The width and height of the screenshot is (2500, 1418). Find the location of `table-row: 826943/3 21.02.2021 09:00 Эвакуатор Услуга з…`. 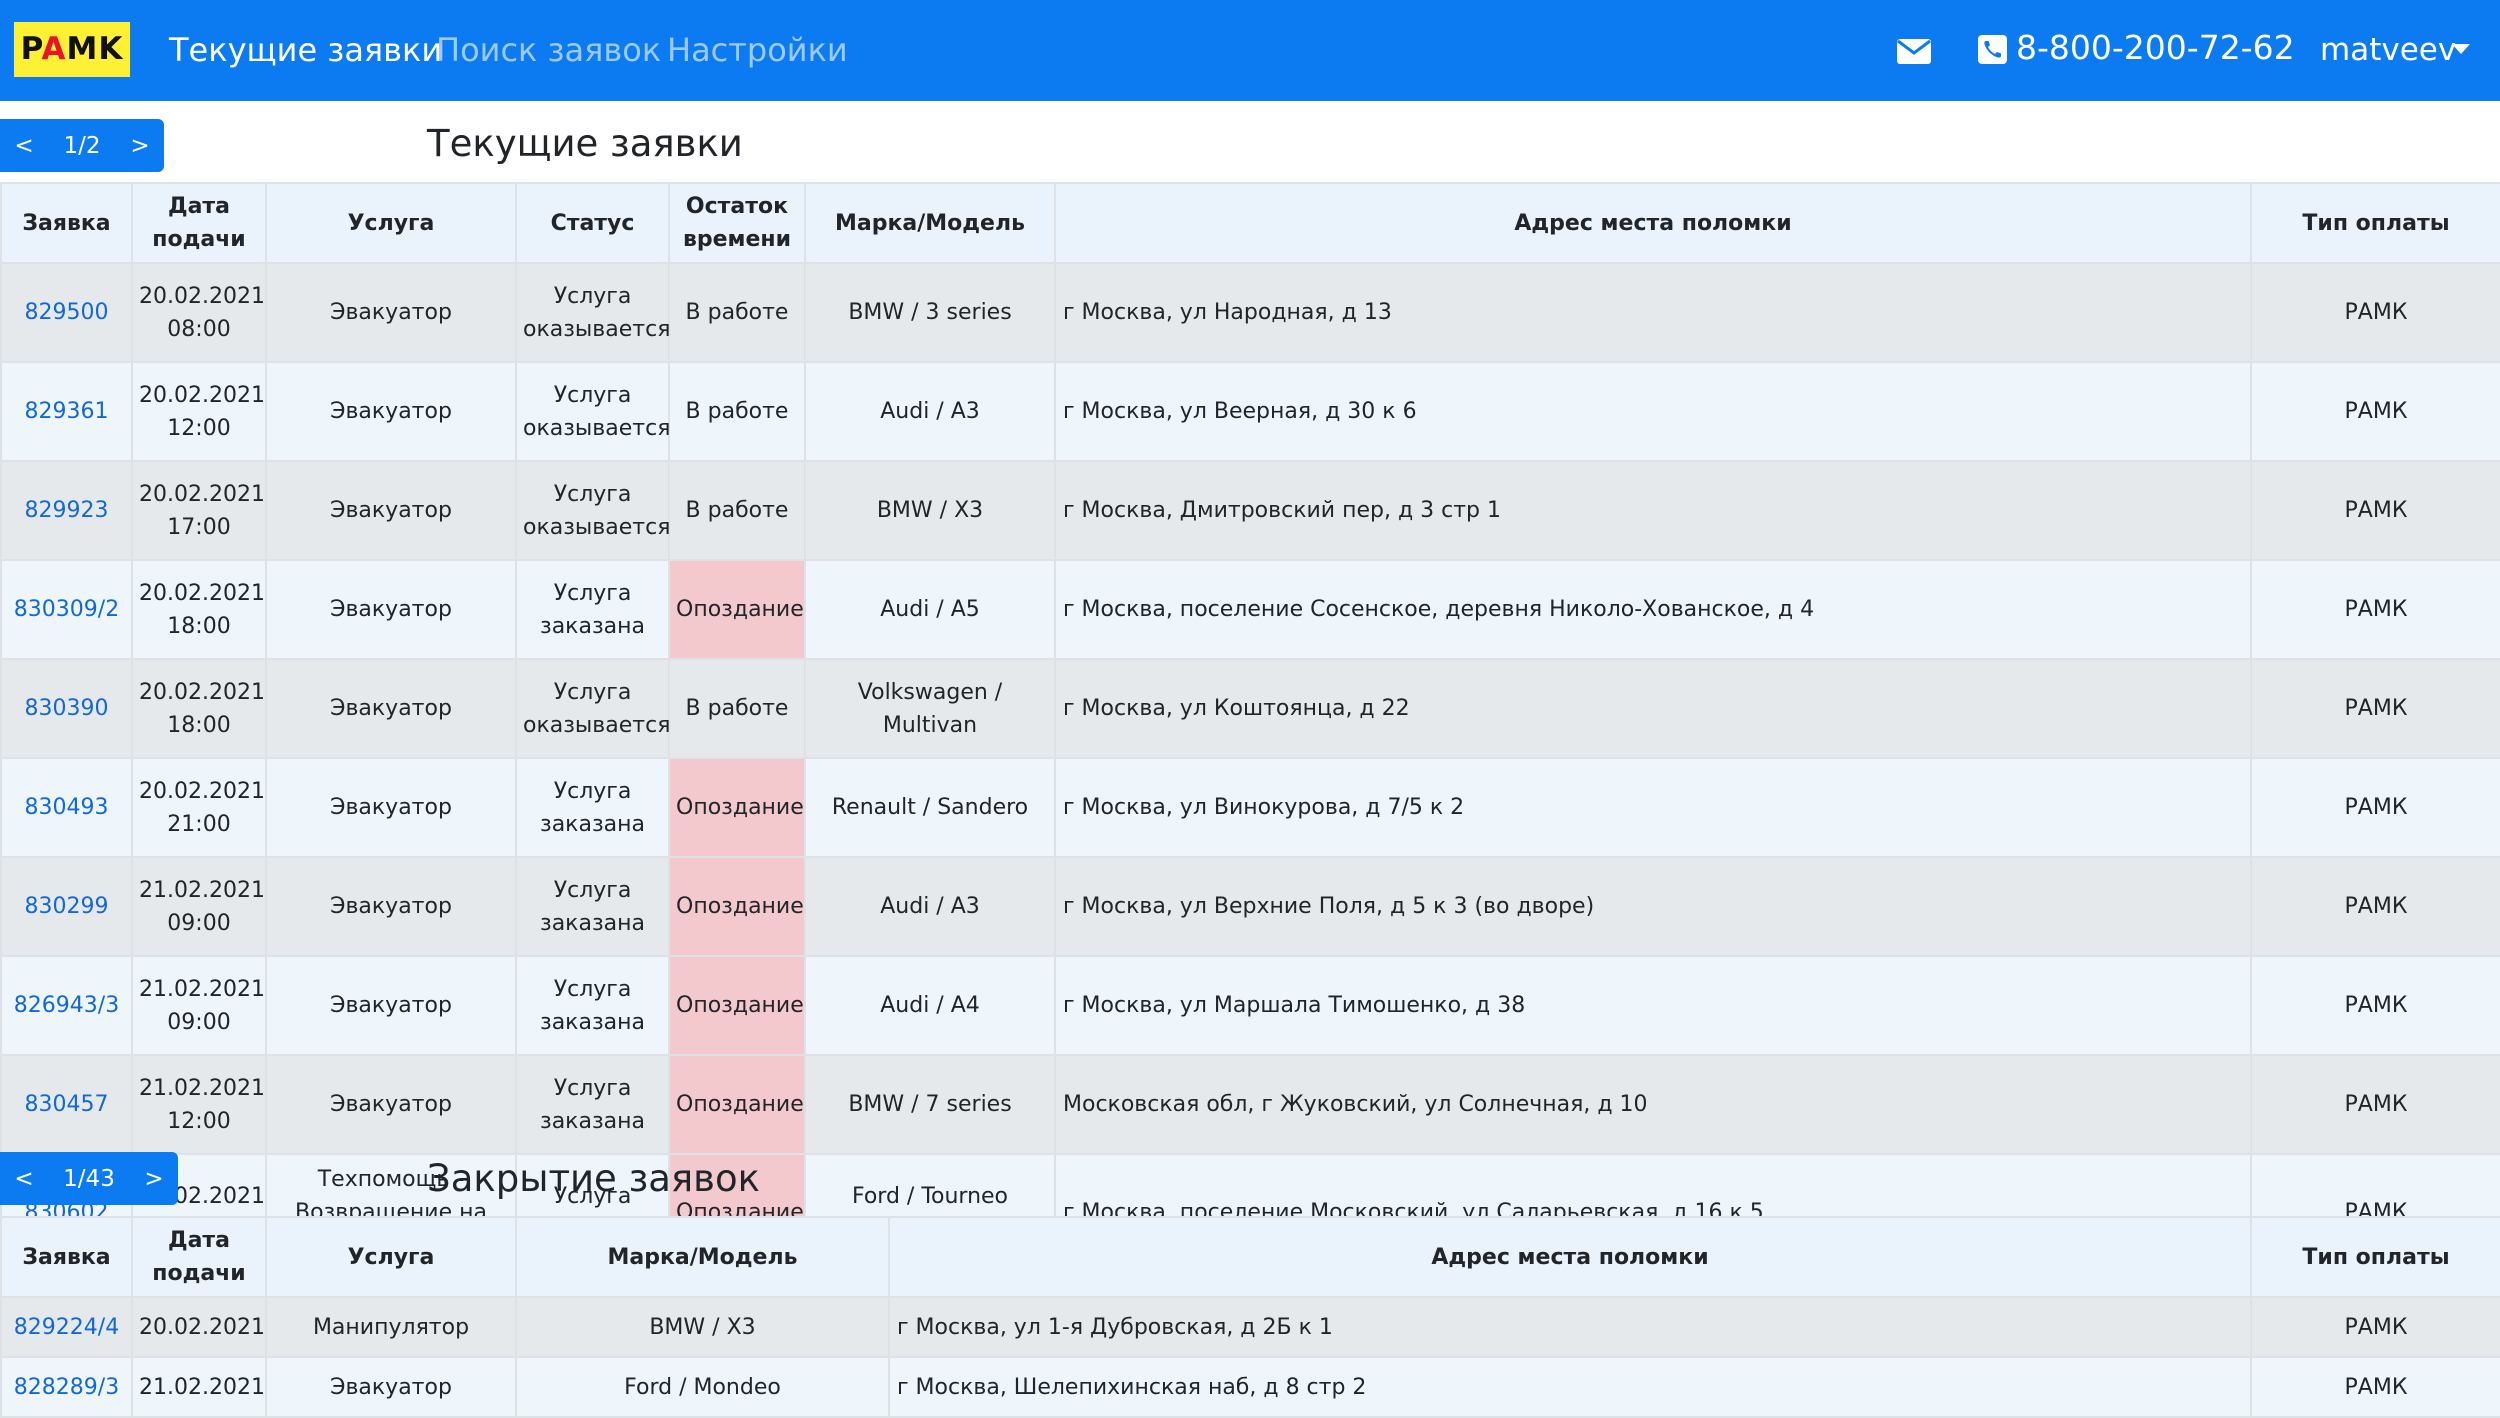

table-row: 826943/3 21.02.2021 09:00 Эвакуатор Услуга з… is located at coordinates (1250, 1005).